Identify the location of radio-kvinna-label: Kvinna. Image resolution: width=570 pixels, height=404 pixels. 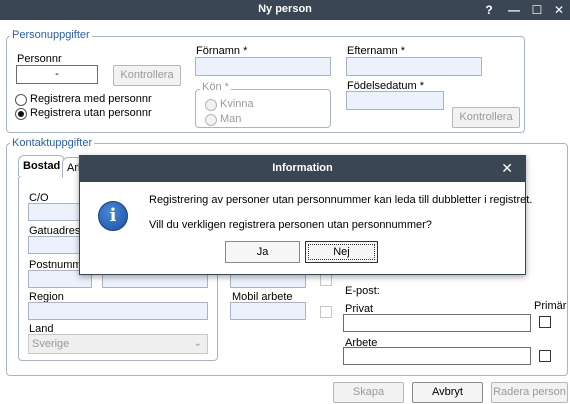
(237, 104).